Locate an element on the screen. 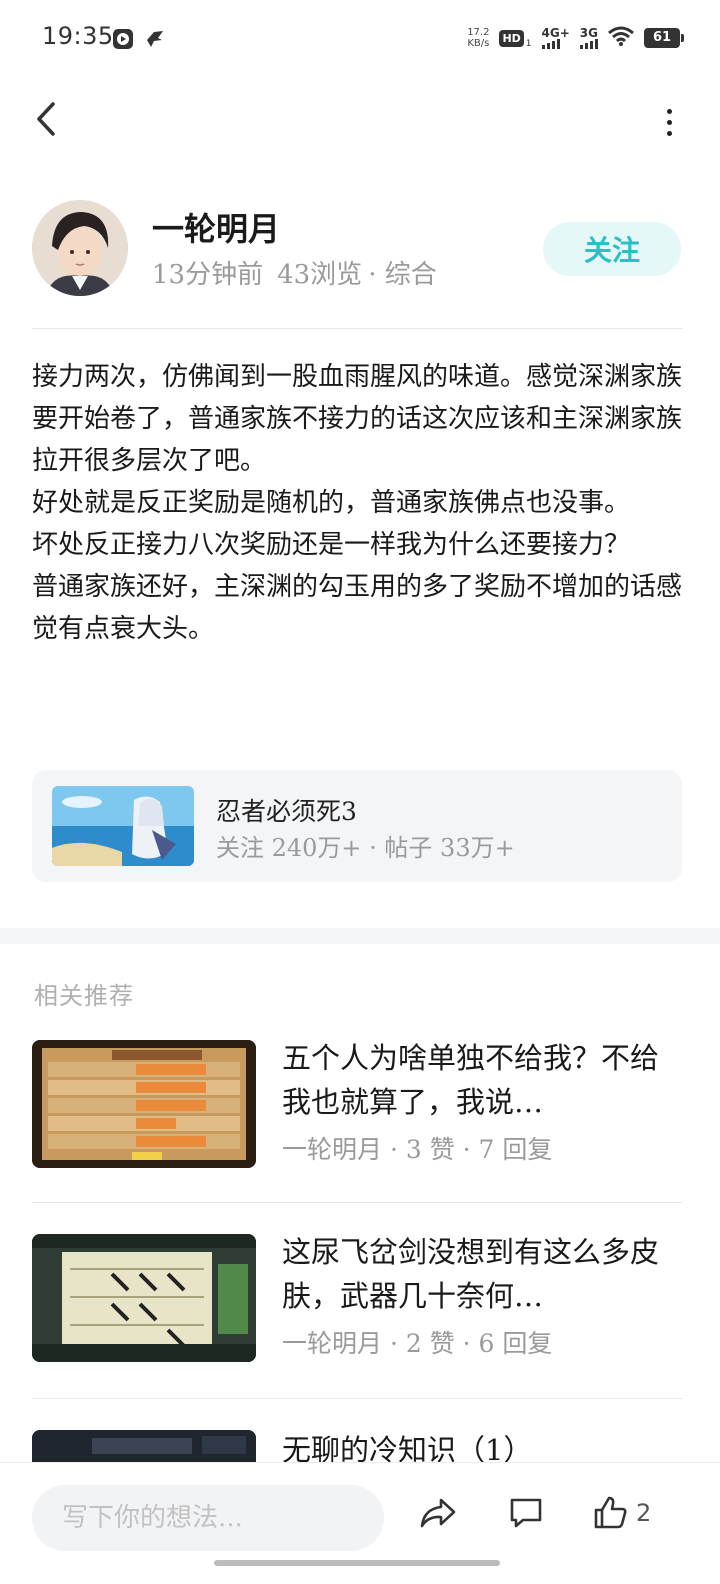 This screenshot has height=1584, width=720. signal-4g-label: 4G+ is located at coordinates (555, 33).